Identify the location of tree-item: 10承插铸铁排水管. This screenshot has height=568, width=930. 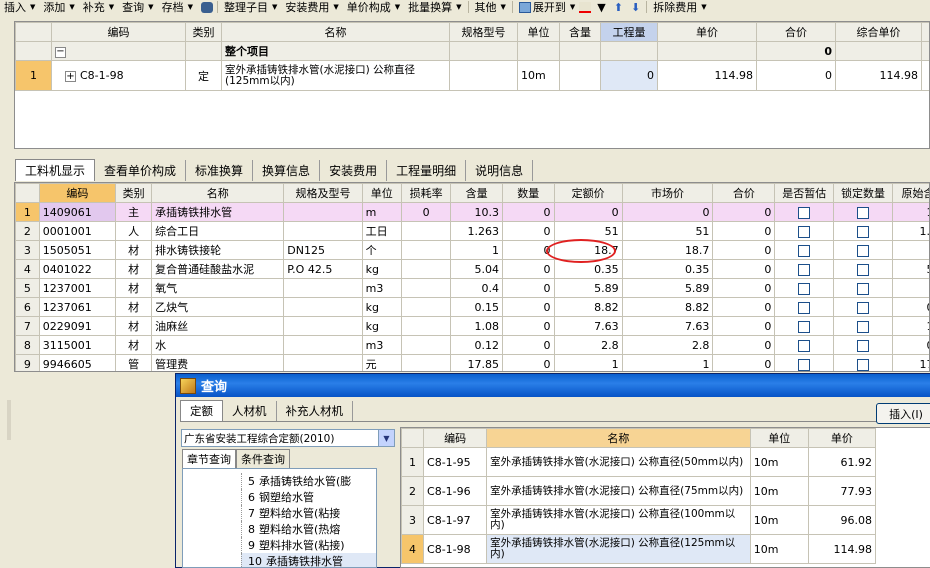
(308, 560).